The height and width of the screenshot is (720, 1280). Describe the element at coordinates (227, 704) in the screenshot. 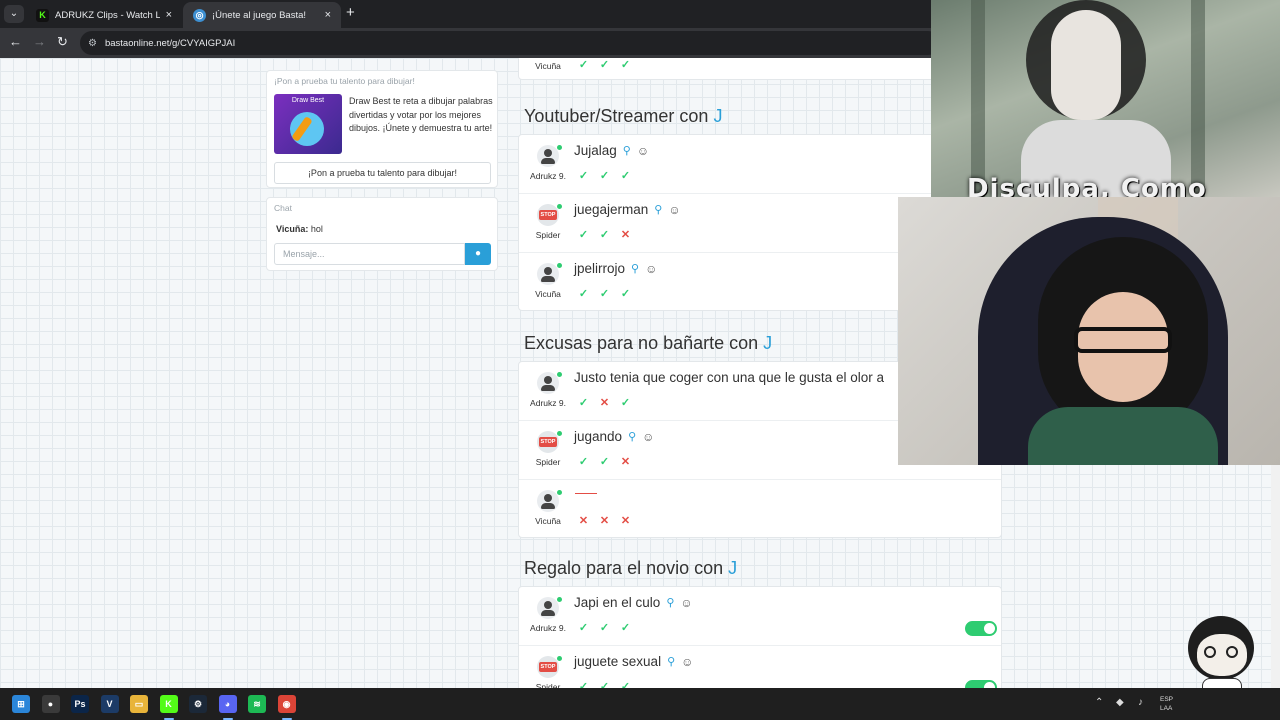

I see `discord-icon: ◕` at that location.